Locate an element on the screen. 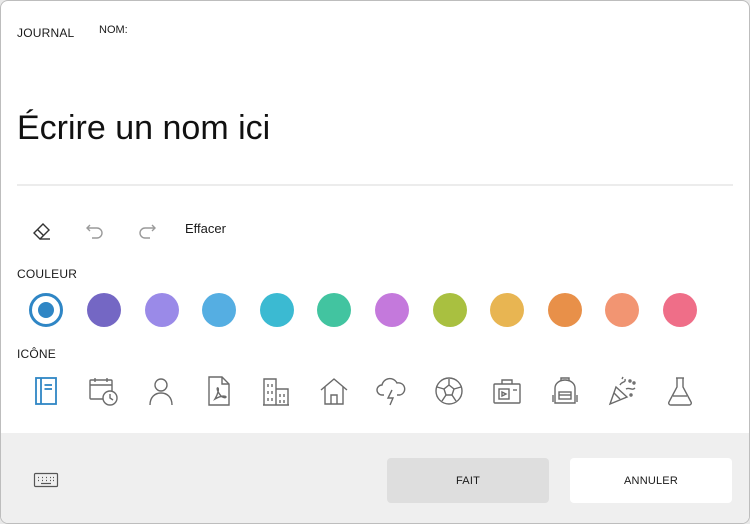 This screenshot has height=524, width=750. redo-icon is located at coordinates (147, 230).